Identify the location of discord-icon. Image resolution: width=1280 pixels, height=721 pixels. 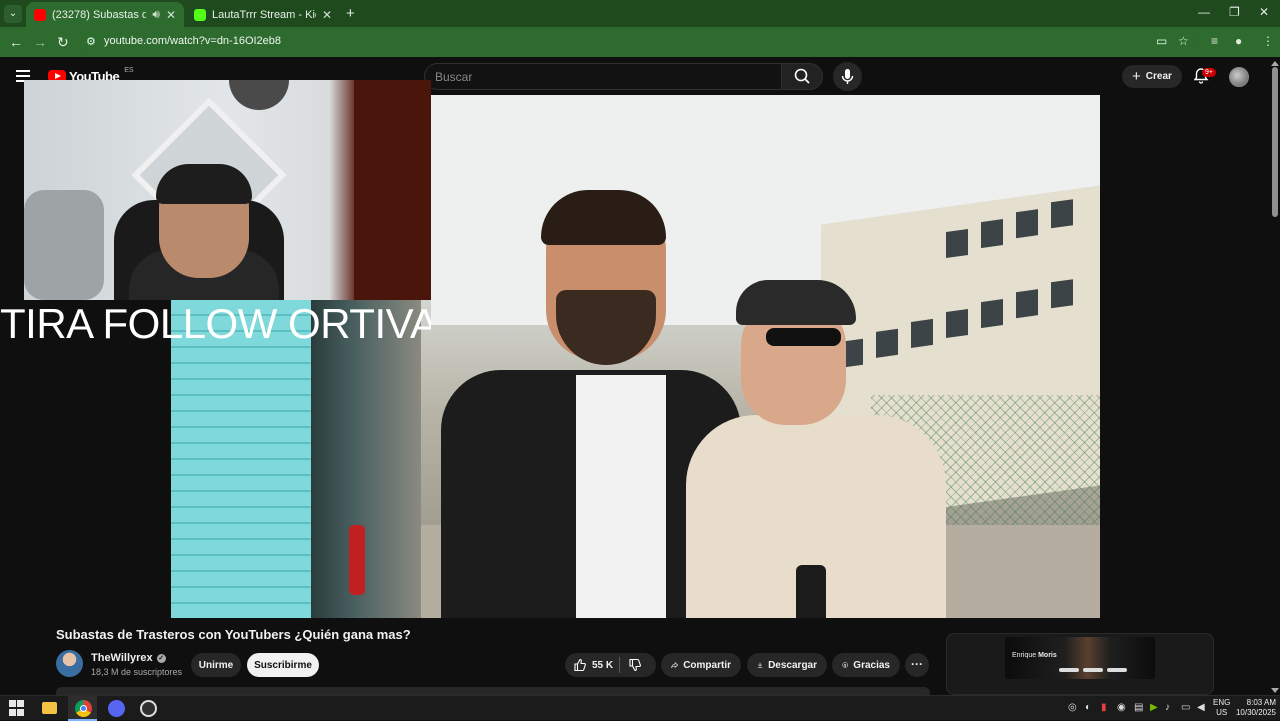
(116, 708).